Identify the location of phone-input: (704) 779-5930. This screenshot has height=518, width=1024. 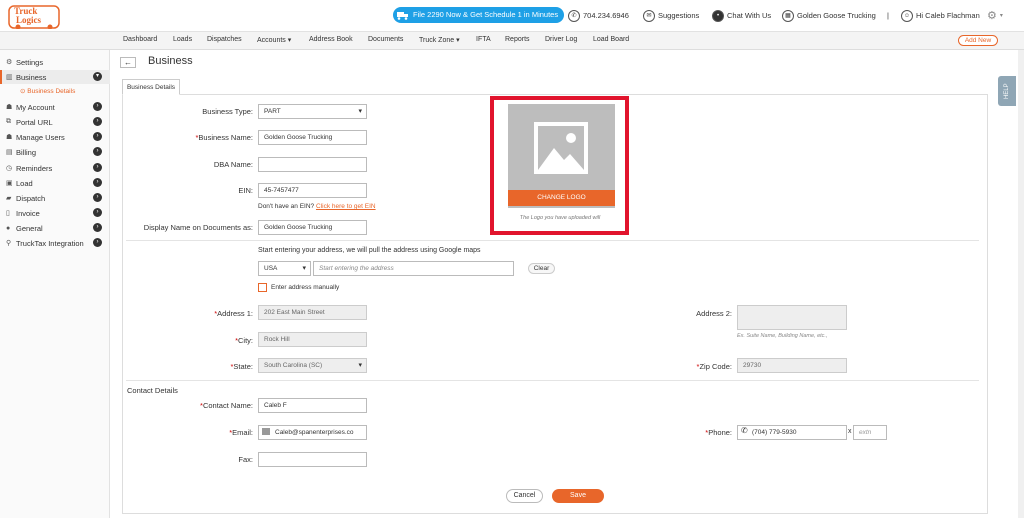
(792, 432).